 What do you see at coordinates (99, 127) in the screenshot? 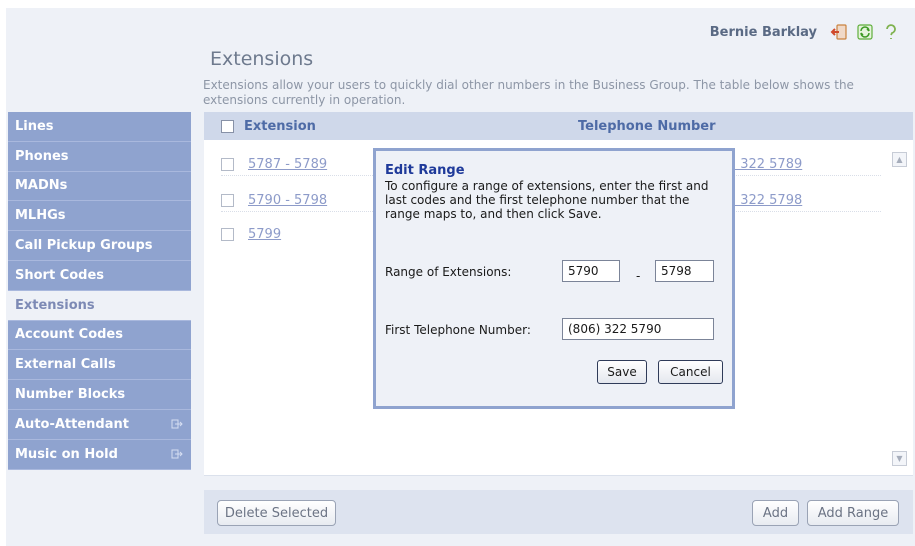
I see `sidebar-item-lines: Lines` at bounding box center [99, 127].